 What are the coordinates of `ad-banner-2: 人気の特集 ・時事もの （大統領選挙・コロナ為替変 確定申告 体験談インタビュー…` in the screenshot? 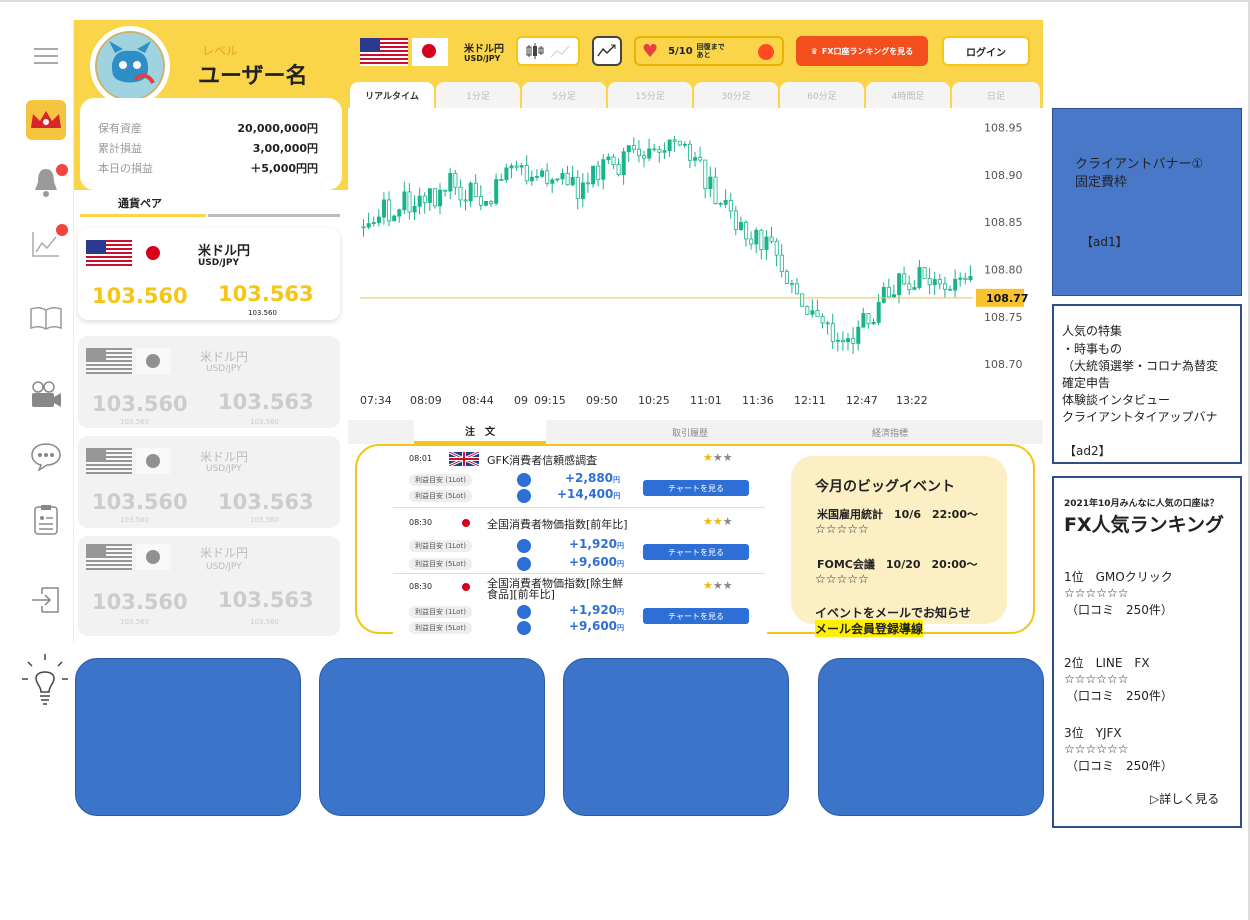 It's located at (1147, 384).